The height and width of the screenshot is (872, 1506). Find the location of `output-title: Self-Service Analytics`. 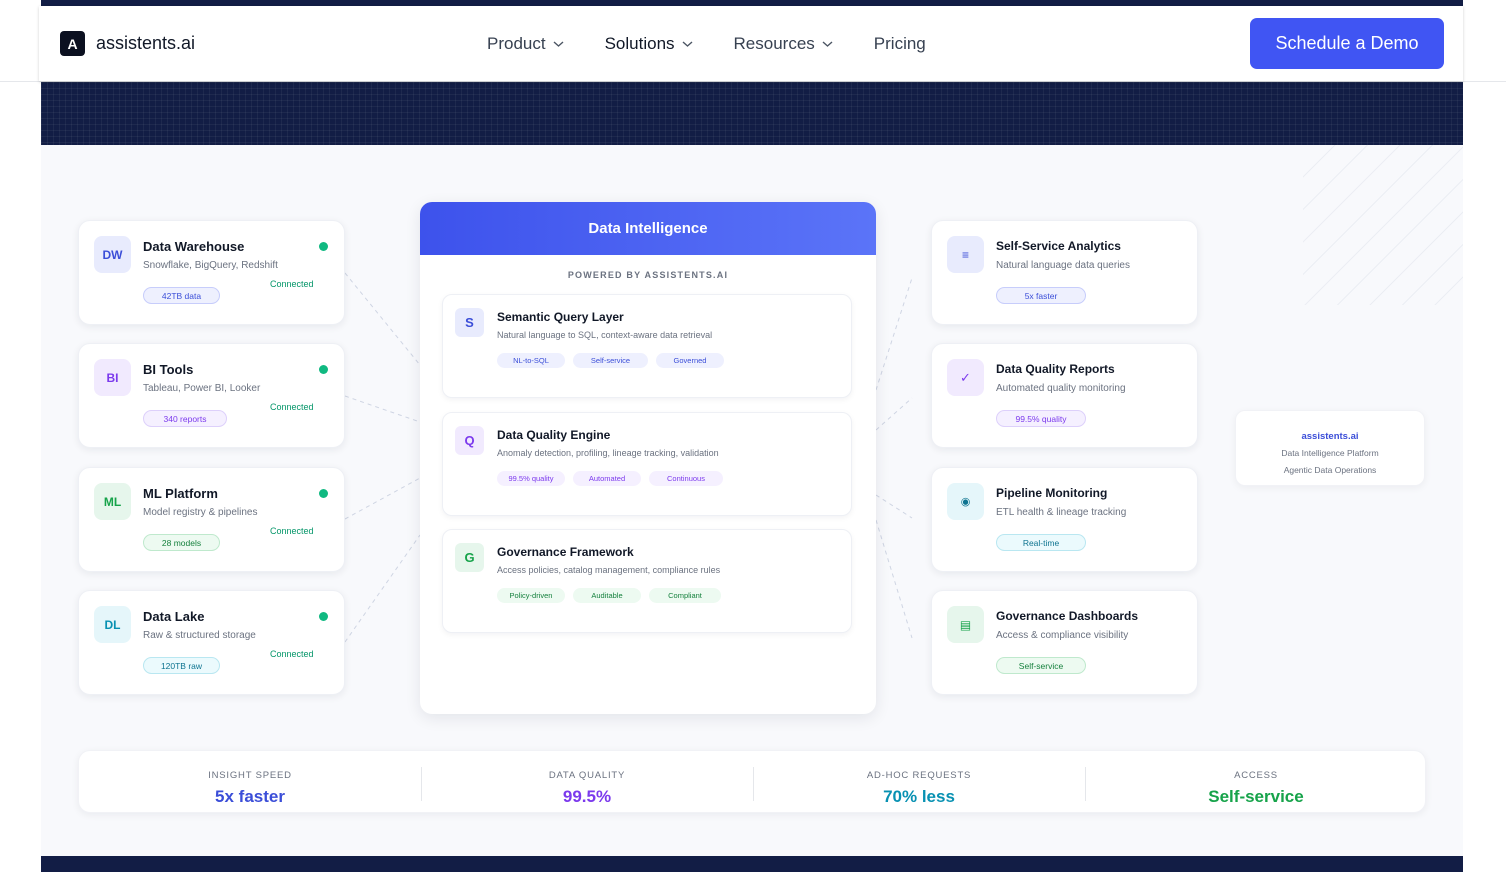

output-title: Self-Service Analytics is located at coordinates (1058, 246).